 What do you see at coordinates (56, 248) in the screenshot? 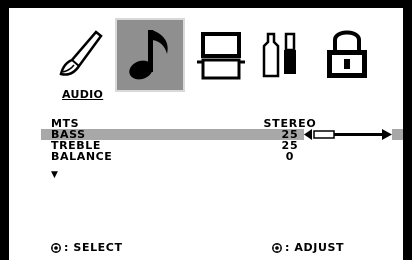
I see `select-button-icon` at bounding box center [56, 248].